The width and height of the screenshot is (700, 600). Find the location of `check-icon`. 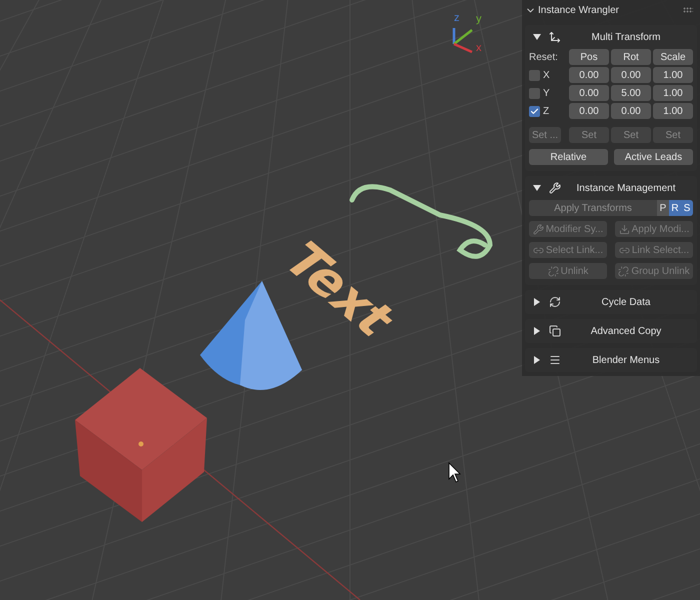

check-icon is located at coordinates (534, 111).